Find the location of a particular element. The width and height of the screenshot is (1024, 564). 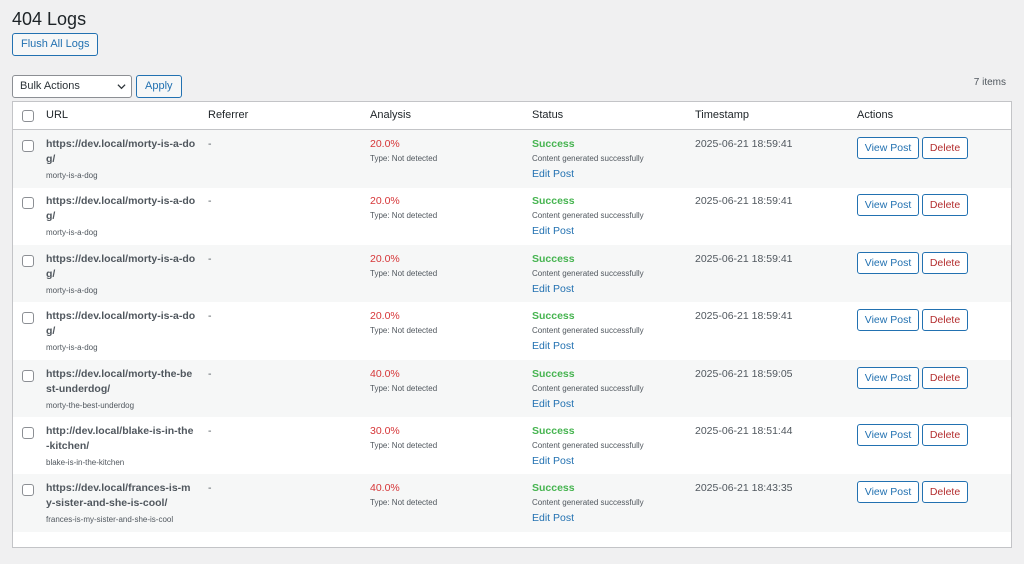

tablenav-top: Bulk Actions Apply 7 items is located at coordinates (512, 87).